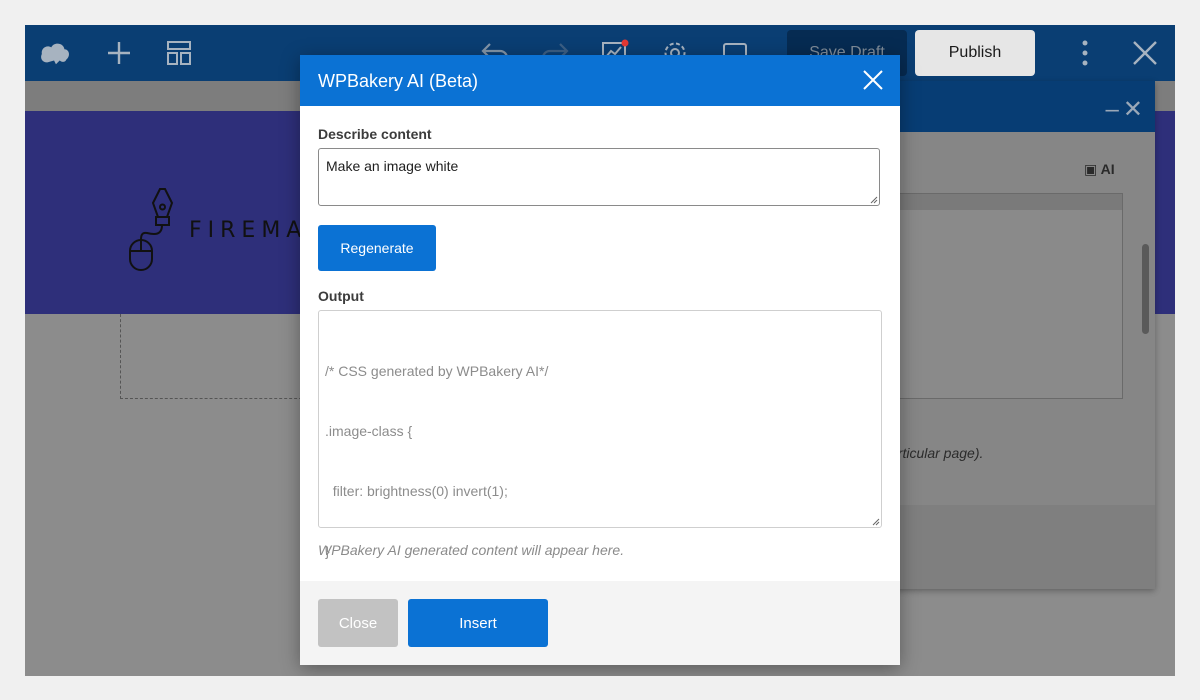 Image resolution: width=1200 pixels, height=700 pixels. I want to click on publish-button: Publish, so click(975, 53).